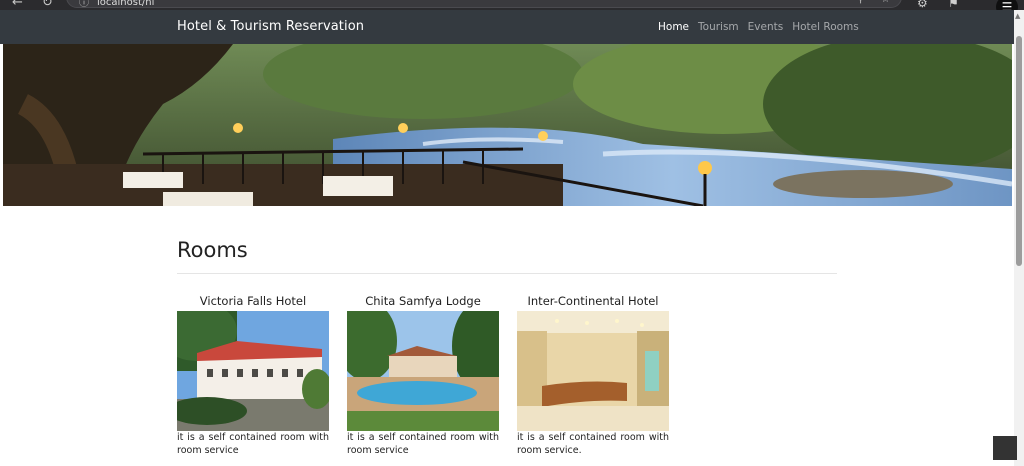 Image resolution: width=1024 pixels, height=466 pixels. What do you see at coordinates (593, 301) in the screenshot?
I see `room-card-title: Inter-Continental Hotel` at bounding box center [593, 301].